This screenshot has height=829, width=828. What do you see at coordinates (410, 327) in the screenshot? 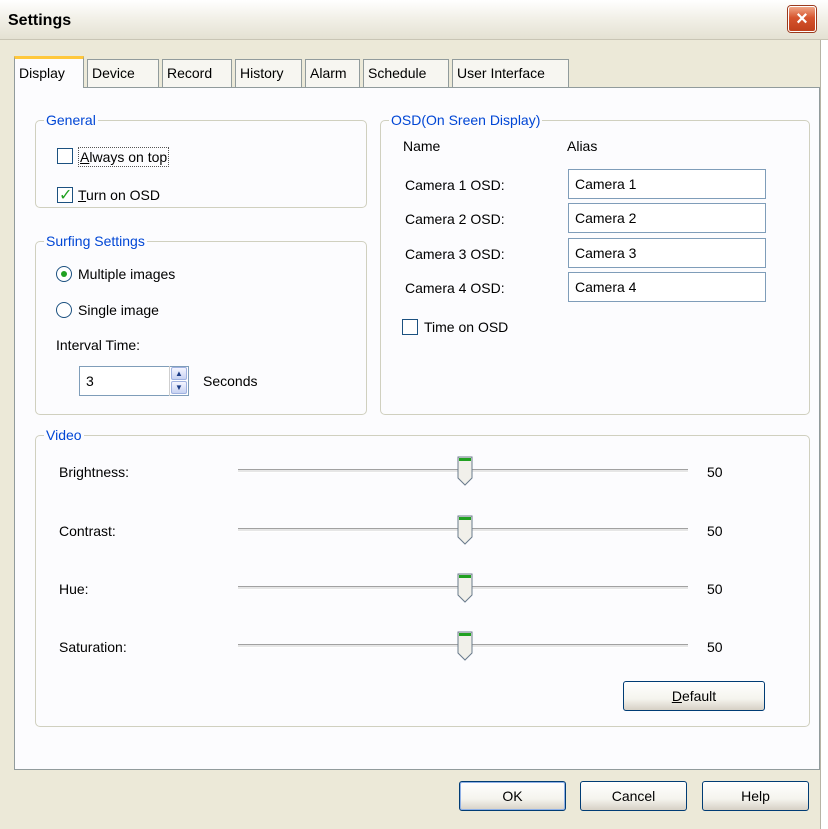
I see `time-on-osd-checkbox` at bounding box center [410, 327].